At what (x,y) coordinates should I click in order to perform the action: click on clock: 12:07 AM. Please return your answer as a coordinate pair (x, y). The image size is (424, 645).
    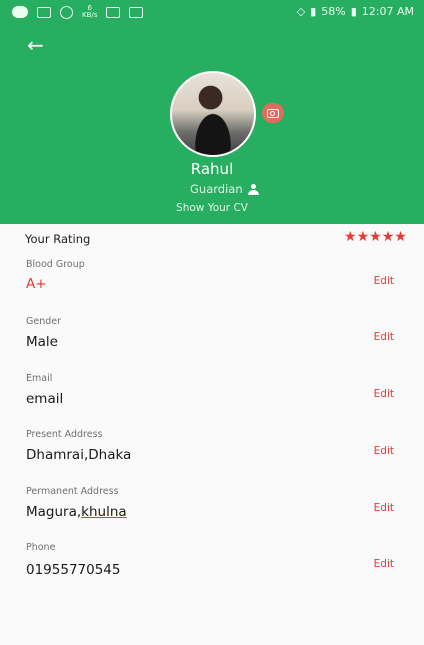
    Looking at the image, I should click on (387, 11).